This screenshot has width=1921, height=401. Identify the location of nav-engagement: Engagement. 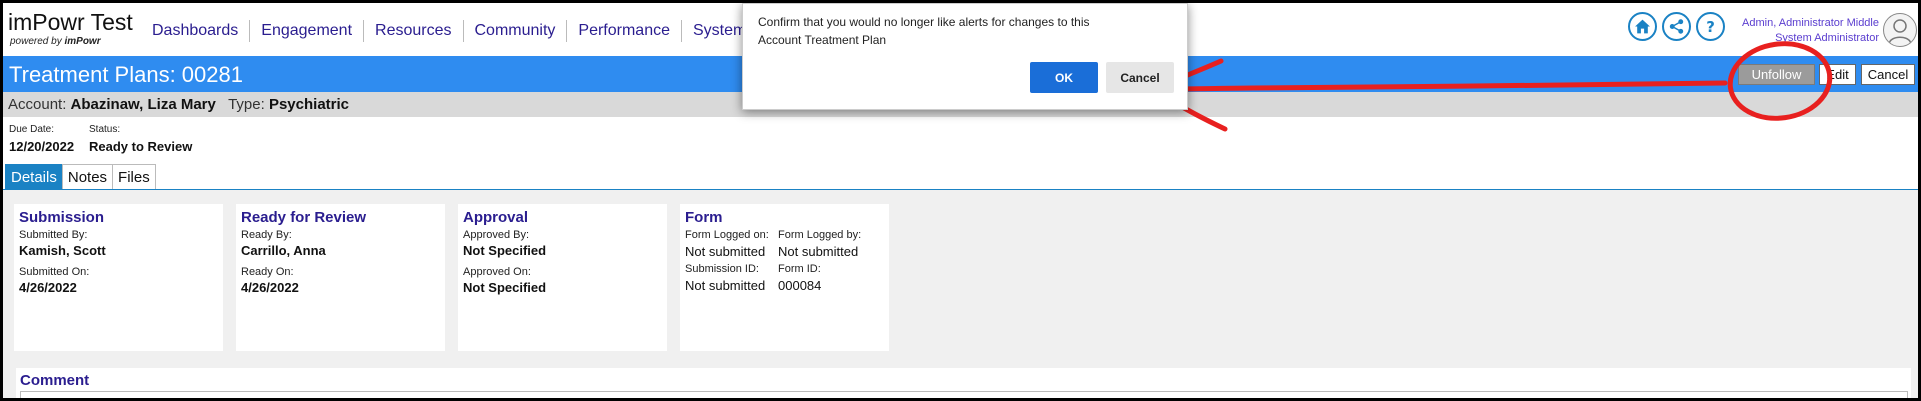
(306, 31).